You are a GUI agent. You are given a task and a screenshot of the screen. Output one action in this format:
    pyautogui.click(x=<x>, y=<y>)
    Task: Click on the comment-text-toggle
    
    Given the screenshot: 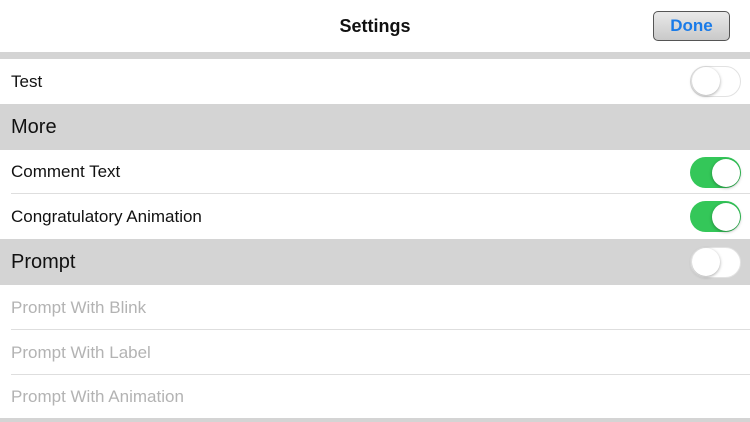 What is the action you would take?
    pyautogui.click(x=715, y=172)
    